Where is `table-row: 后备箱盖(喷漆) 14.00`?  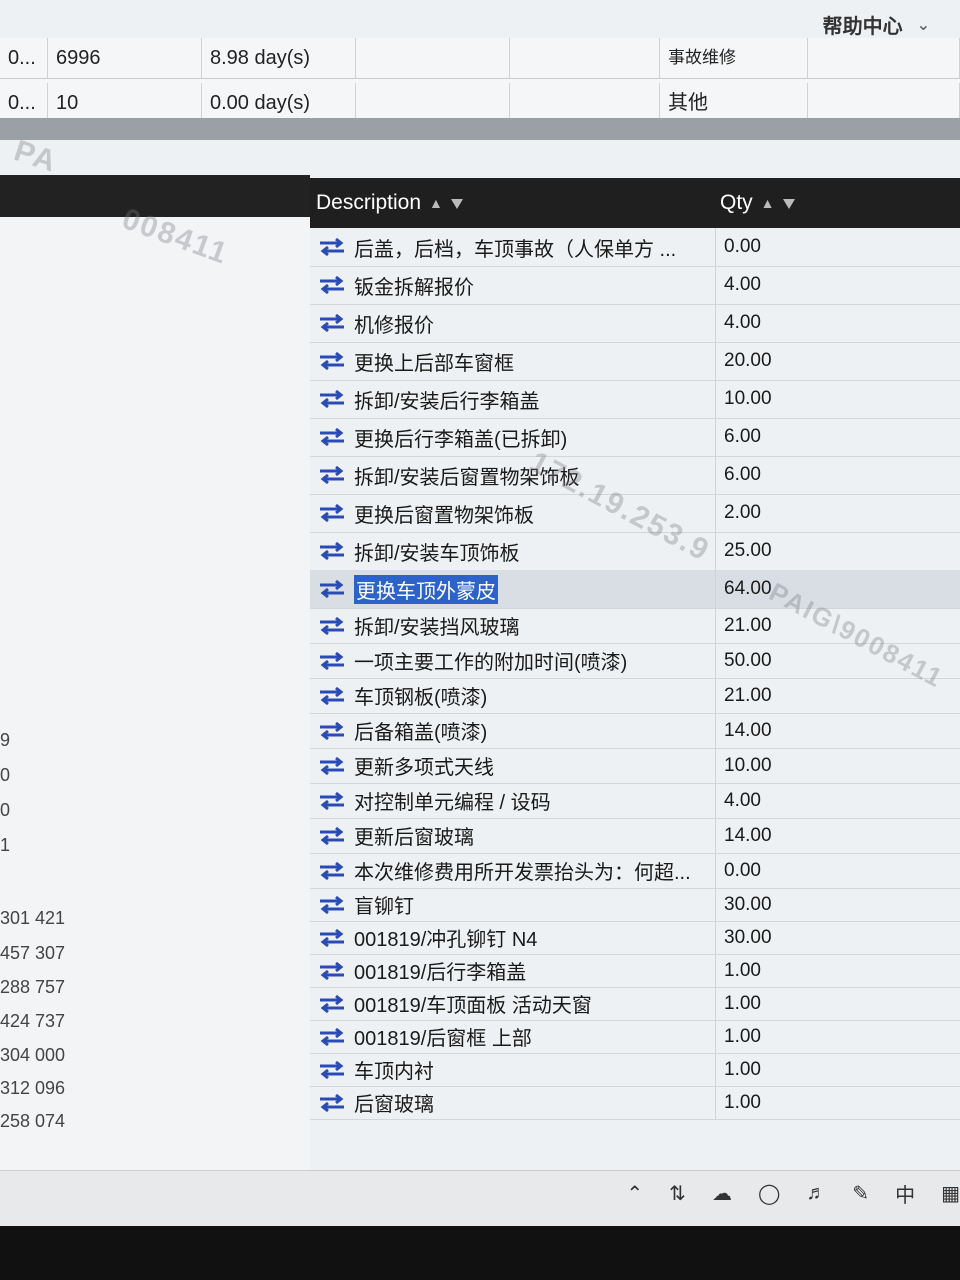
table-row: 后备箱盖(喷漆) 14.00 is located at coordinates (635, 731).